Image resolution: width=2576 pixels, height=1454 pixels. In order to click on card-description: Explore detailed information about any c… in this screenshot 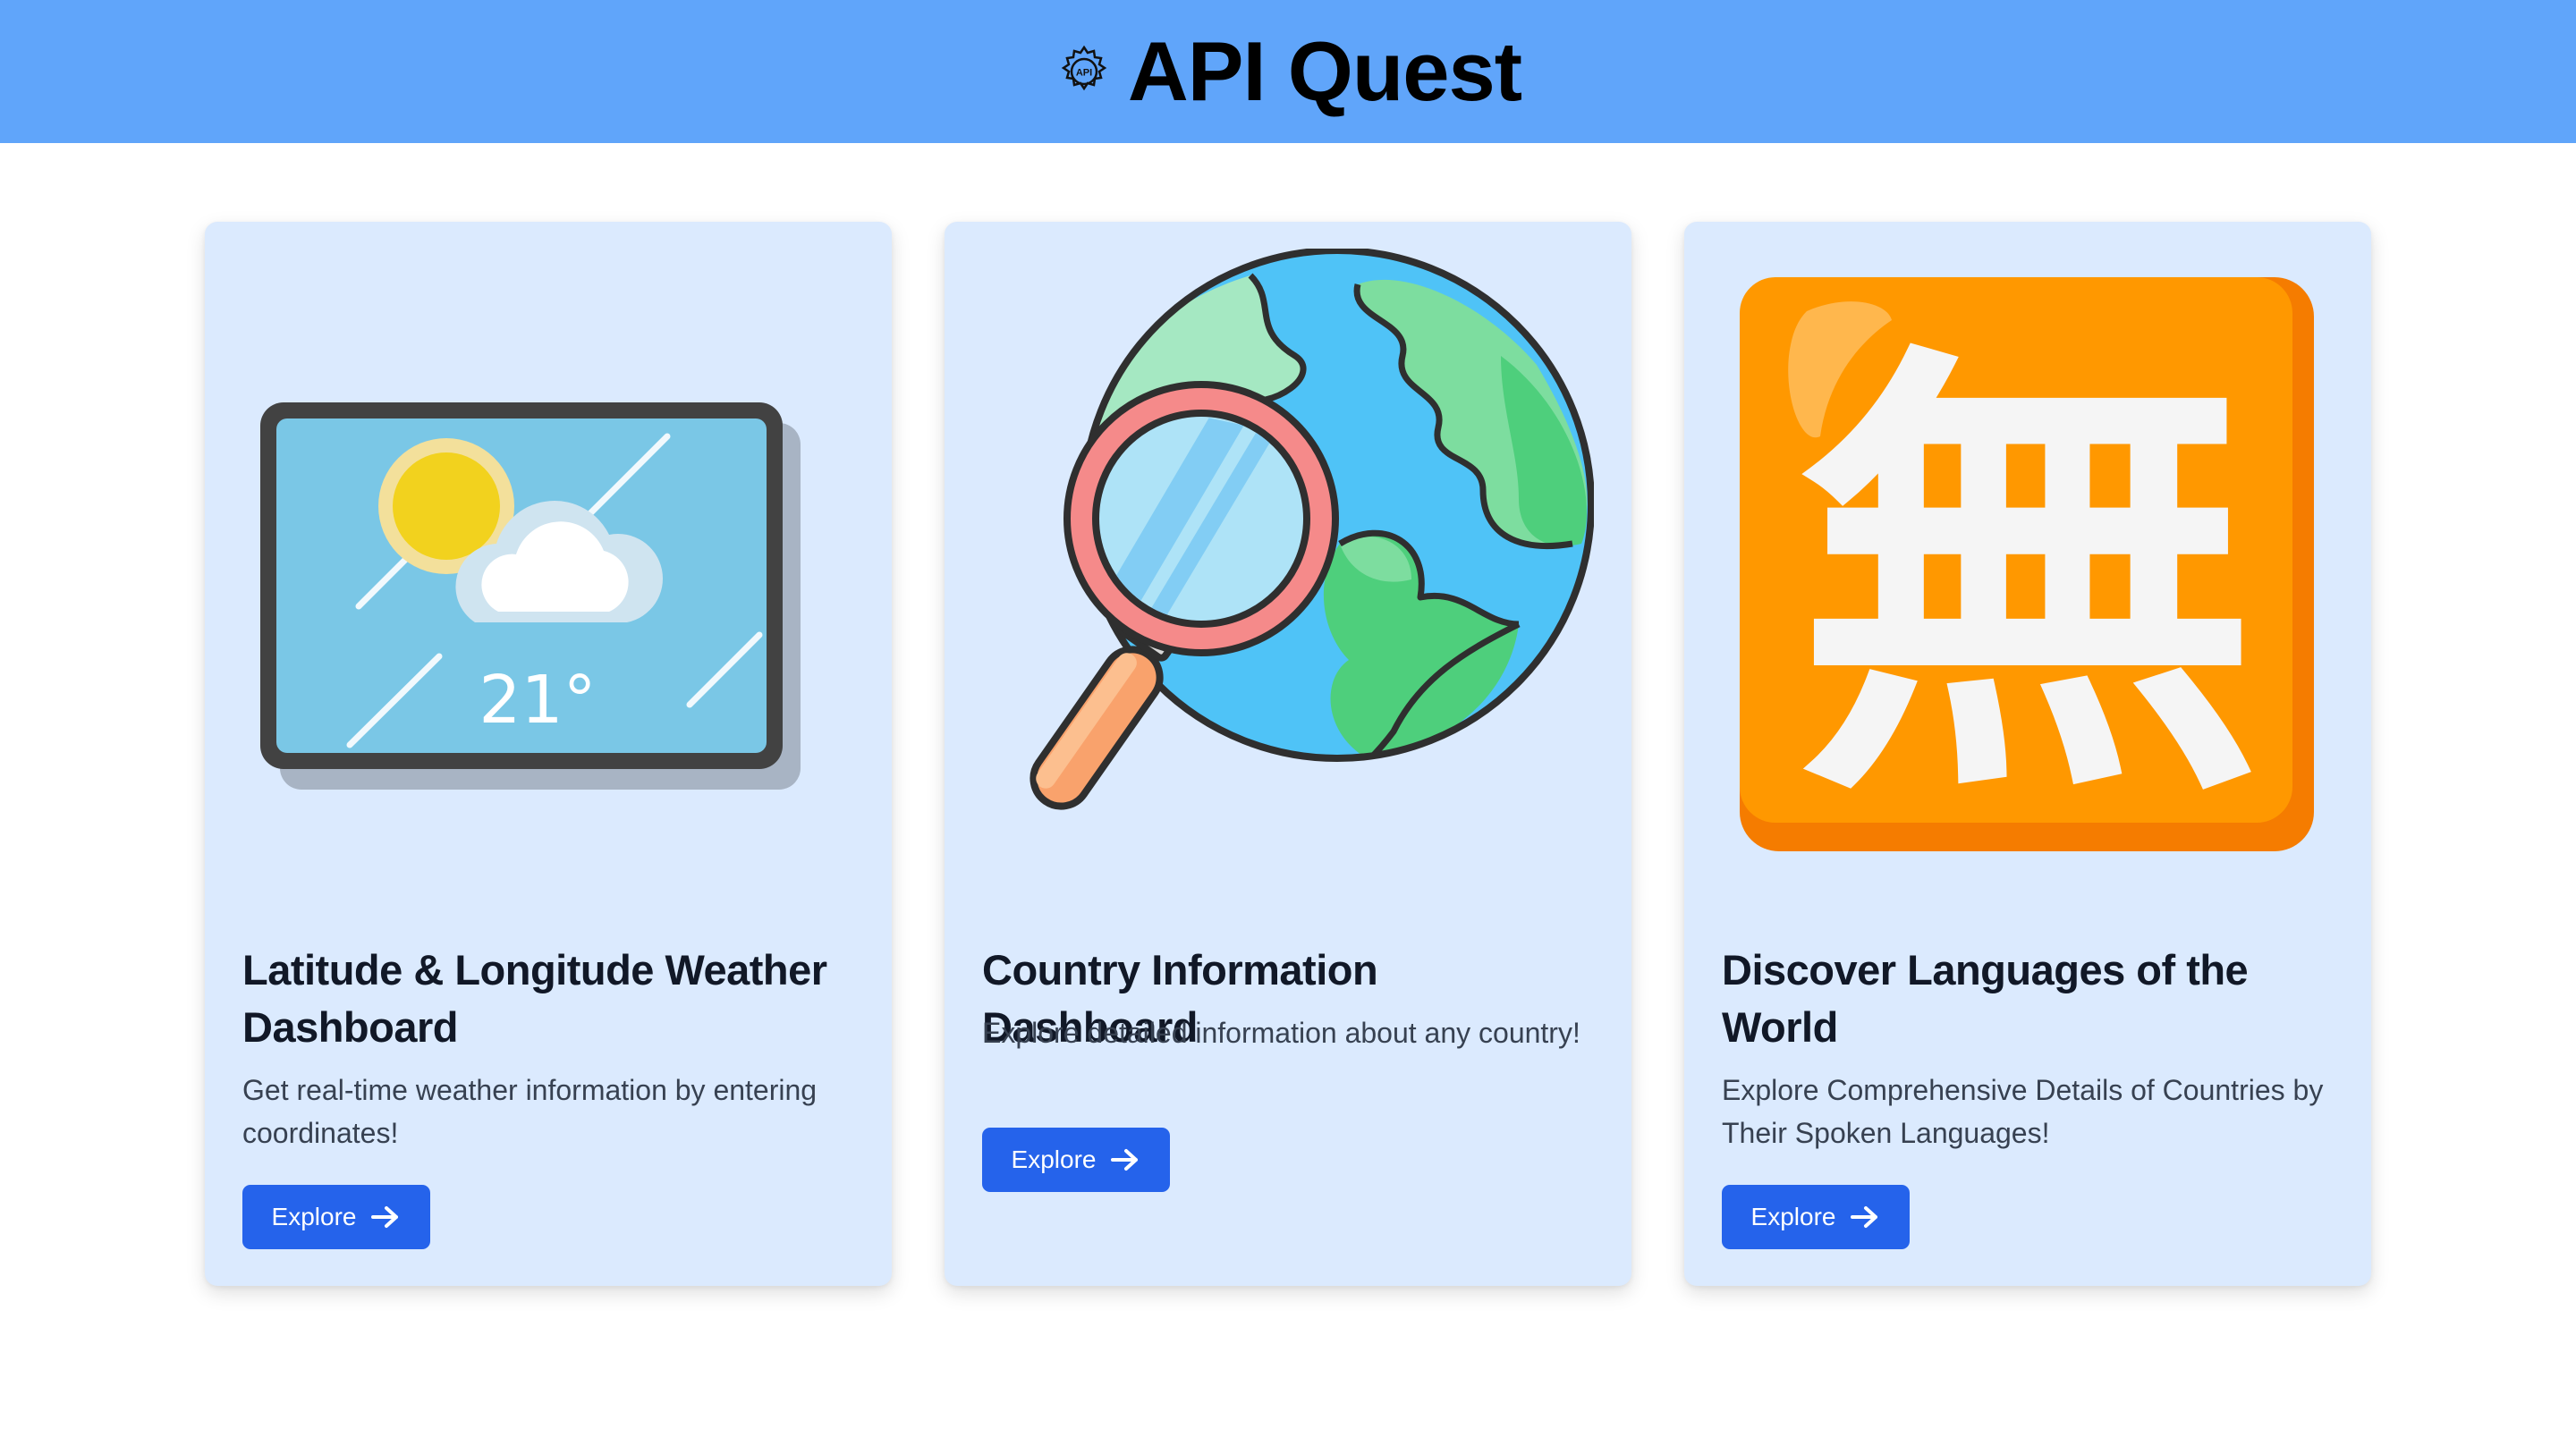, I will do `click(1281, 1033)`.